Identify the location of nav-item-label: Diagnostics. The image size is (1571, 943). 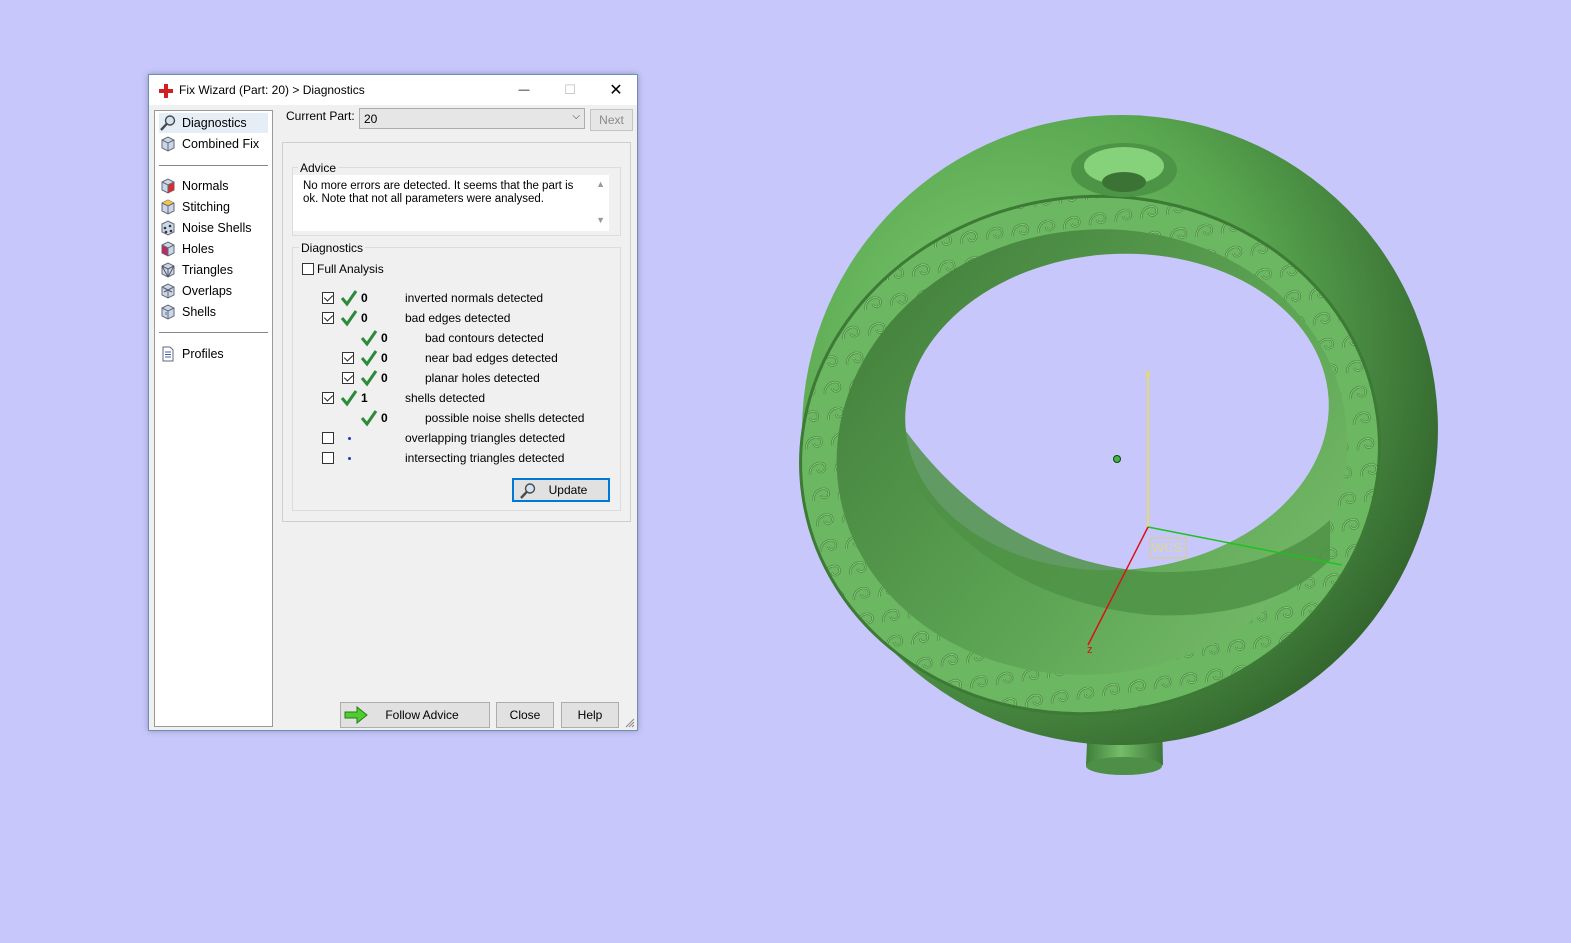
(214, 123).